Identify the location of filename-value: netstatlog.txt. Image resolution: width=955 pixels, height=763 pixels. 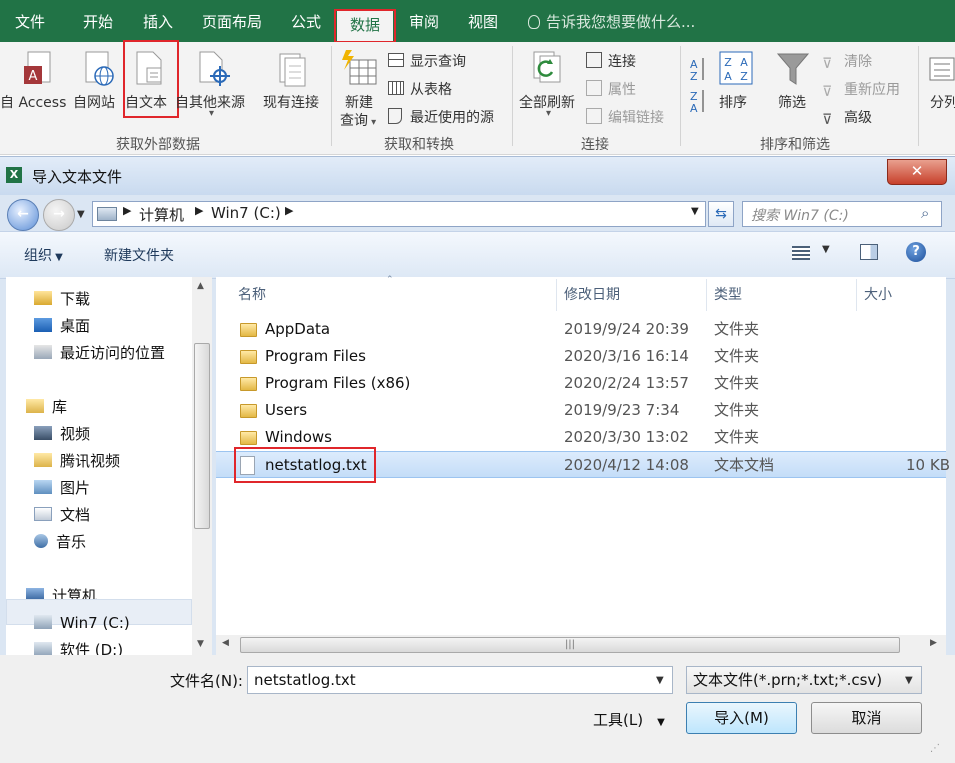
(305, 680).